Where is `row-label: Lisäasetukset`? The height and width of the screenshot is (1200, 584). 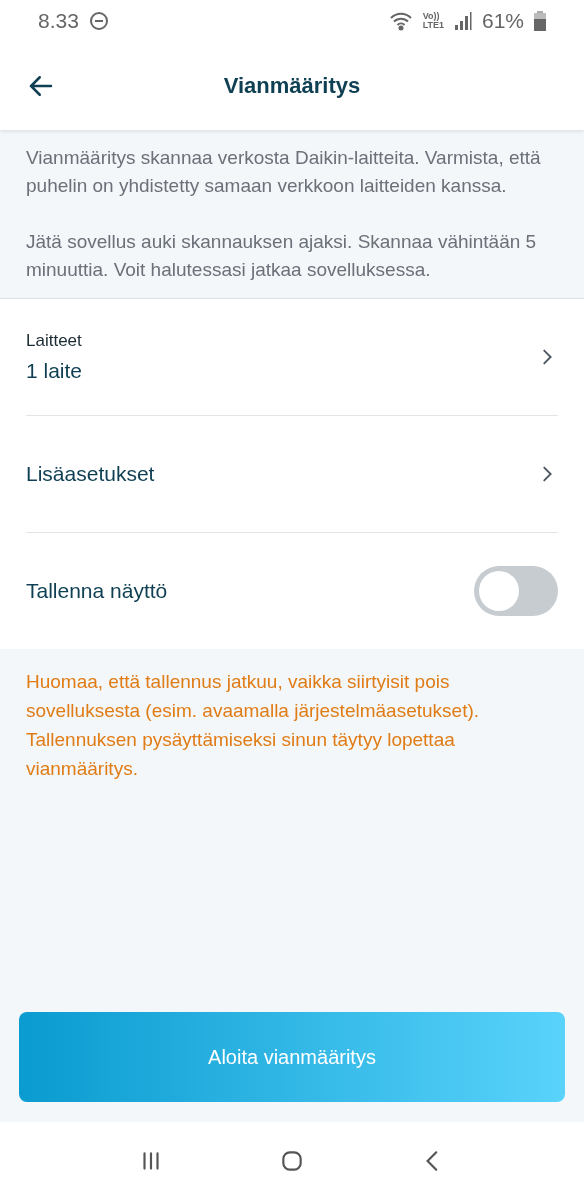
row-label: Lisäasetukset is located at coordinates (91, 474).